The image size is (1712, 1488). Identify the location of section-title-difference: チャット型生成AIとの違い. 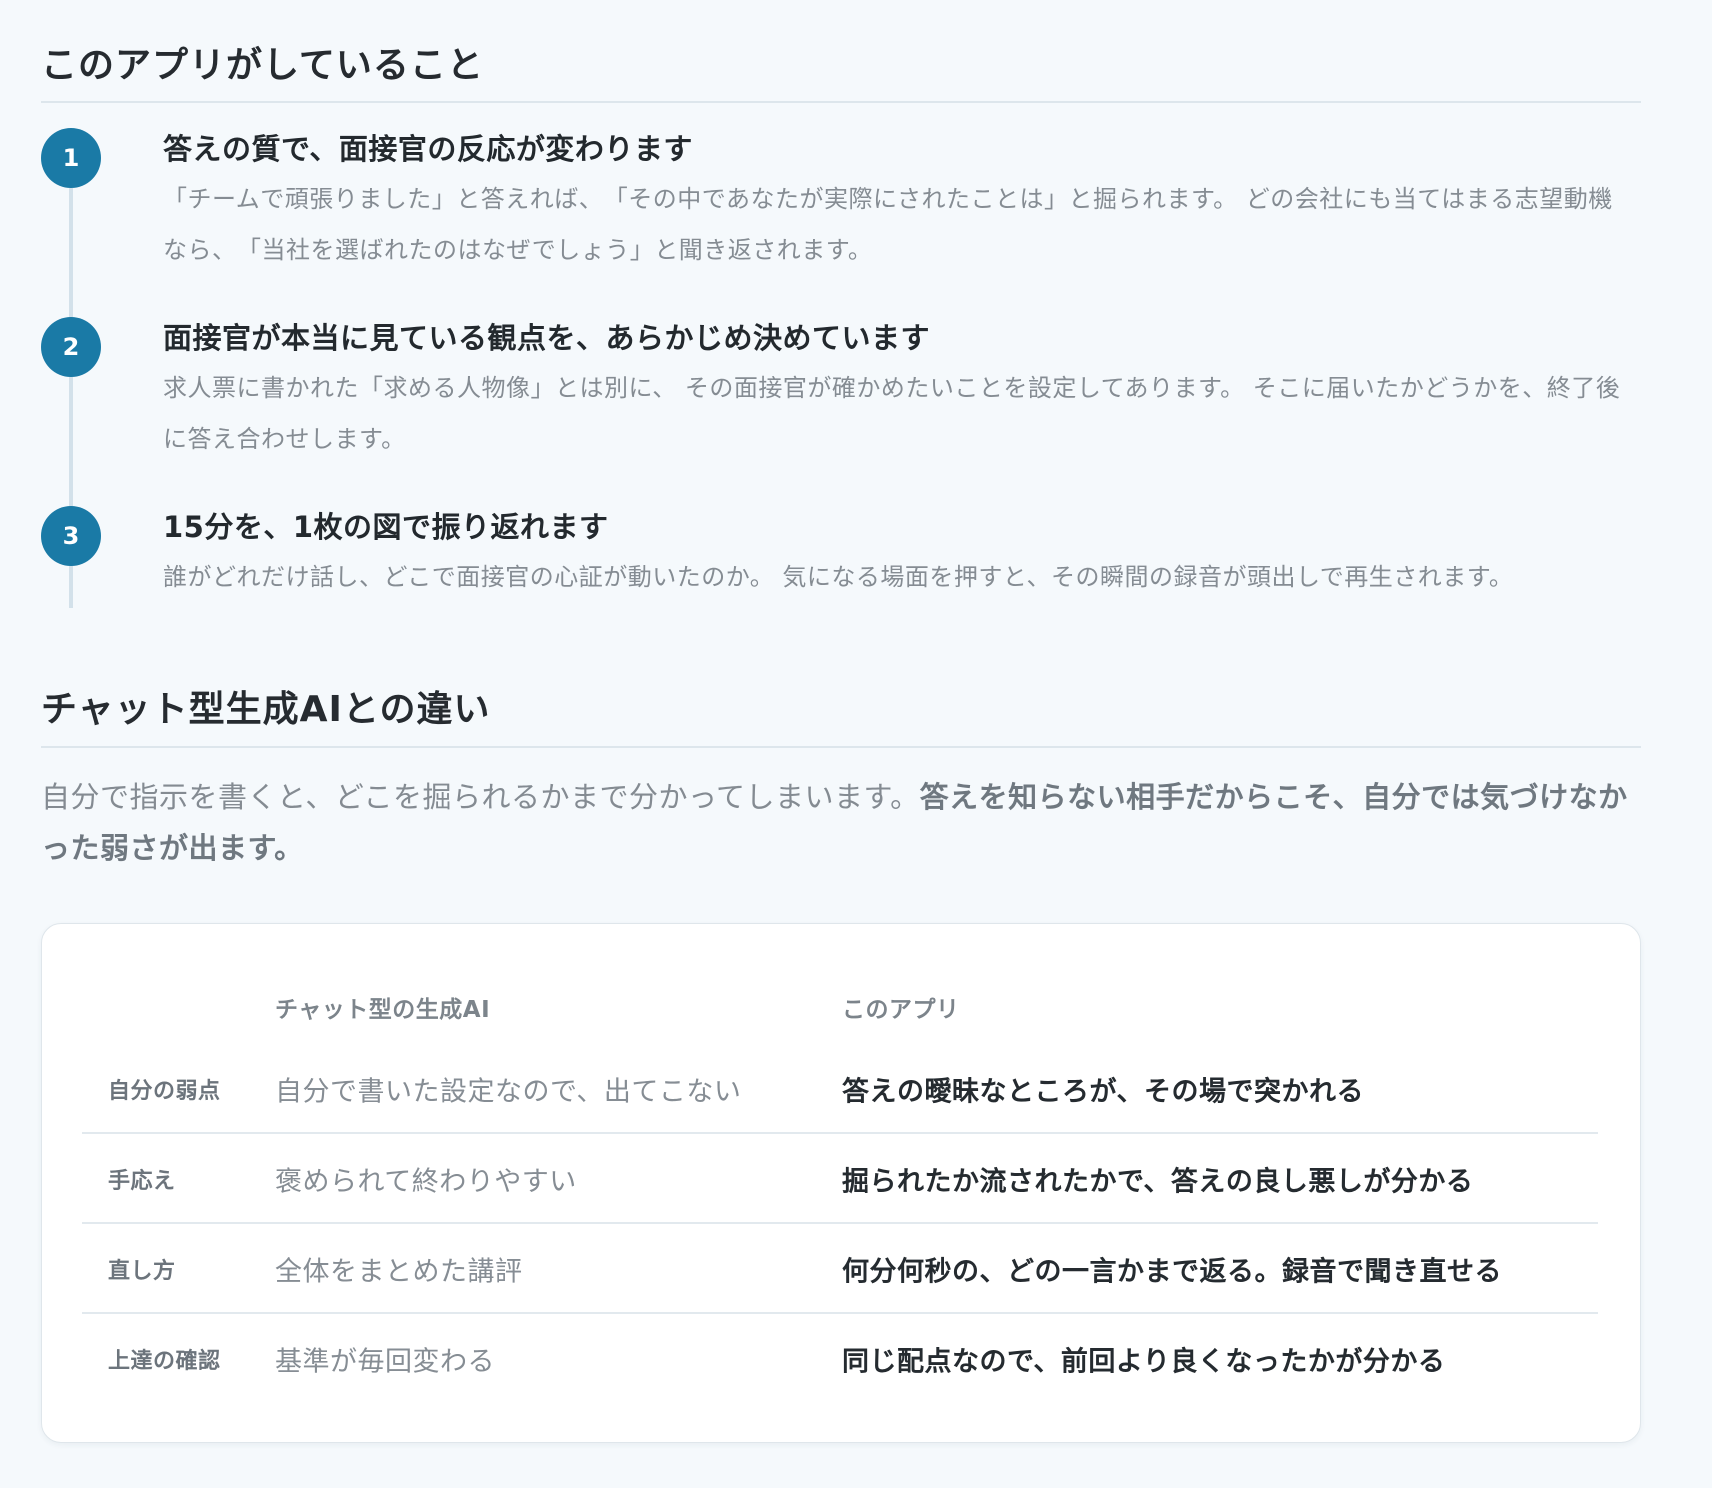
(266, 709).